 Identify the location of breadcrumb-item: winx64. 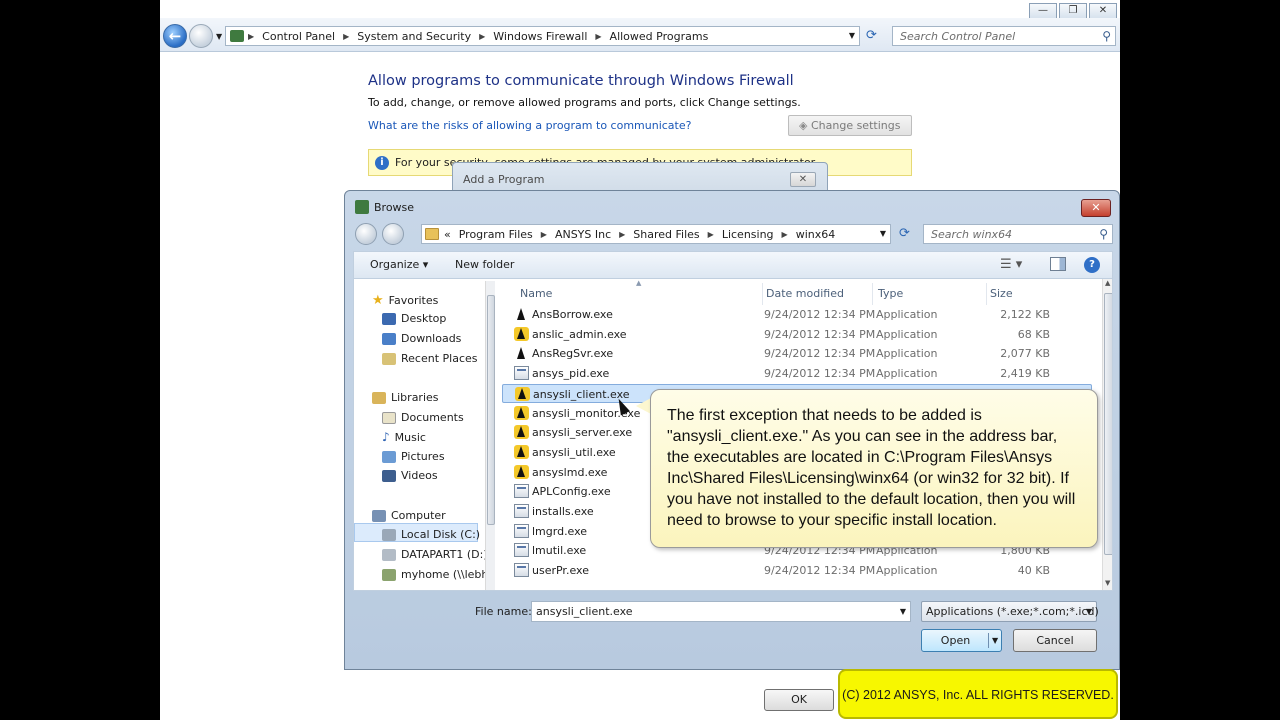
(816, 234).